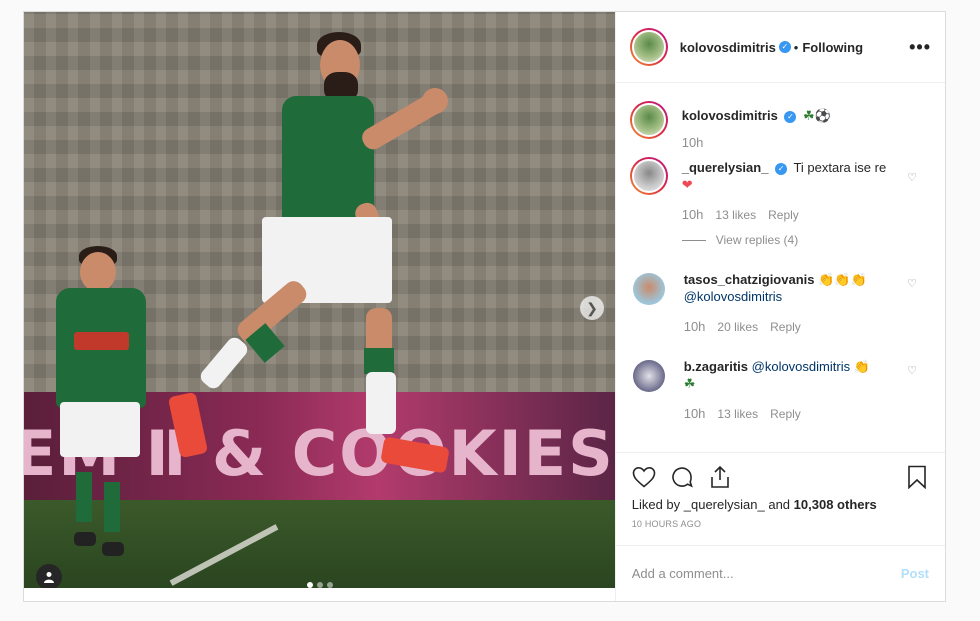 Image resolution: width=980 pixels, height=621 pixels. What do you see at coordinates (832, 47) in the screenshot?
I see `following-button: Following` at bounding box center [832, 47].